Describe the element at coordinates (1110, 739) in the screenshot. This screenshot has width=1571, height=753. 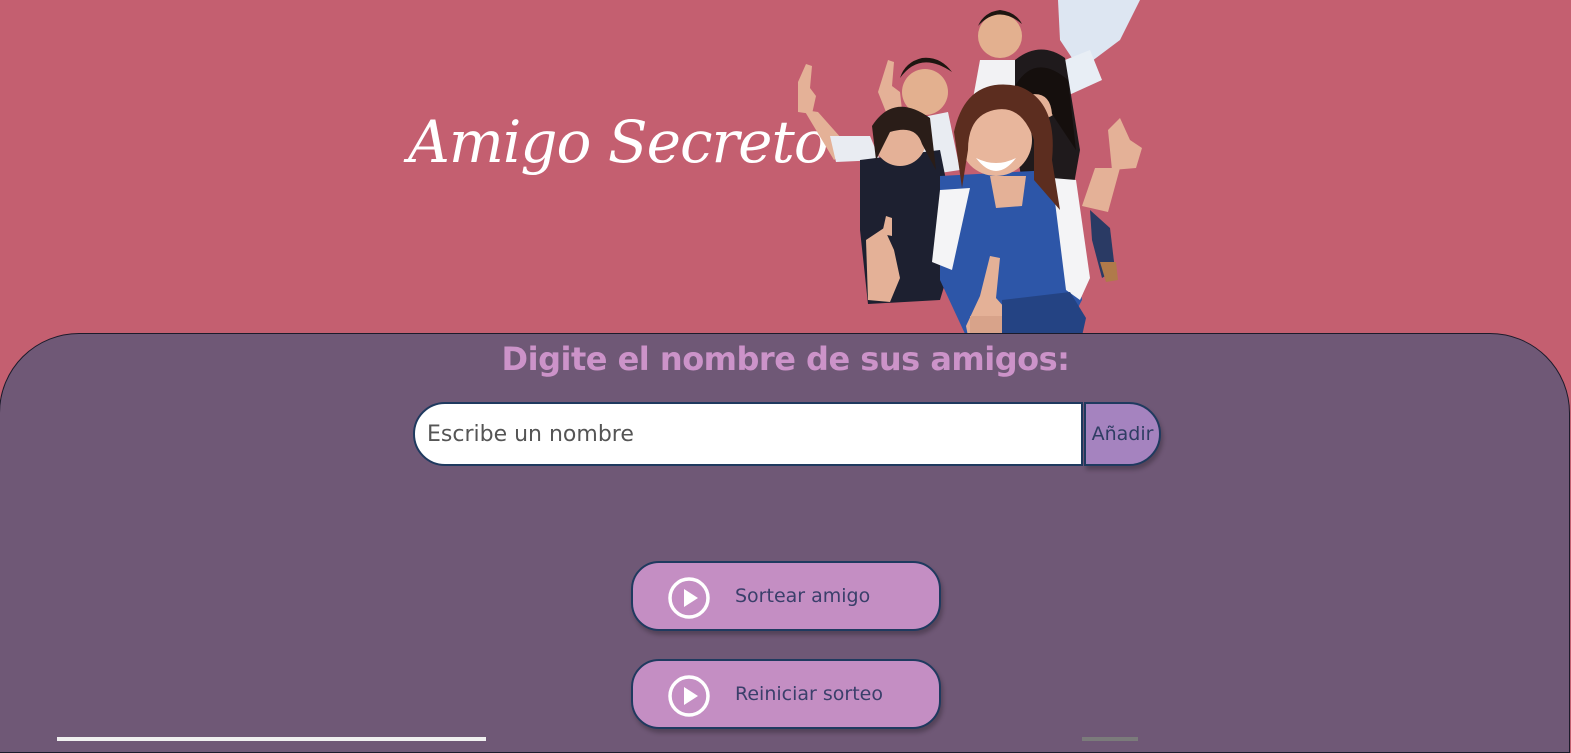
I see `bottom-edge-mark` at that location.